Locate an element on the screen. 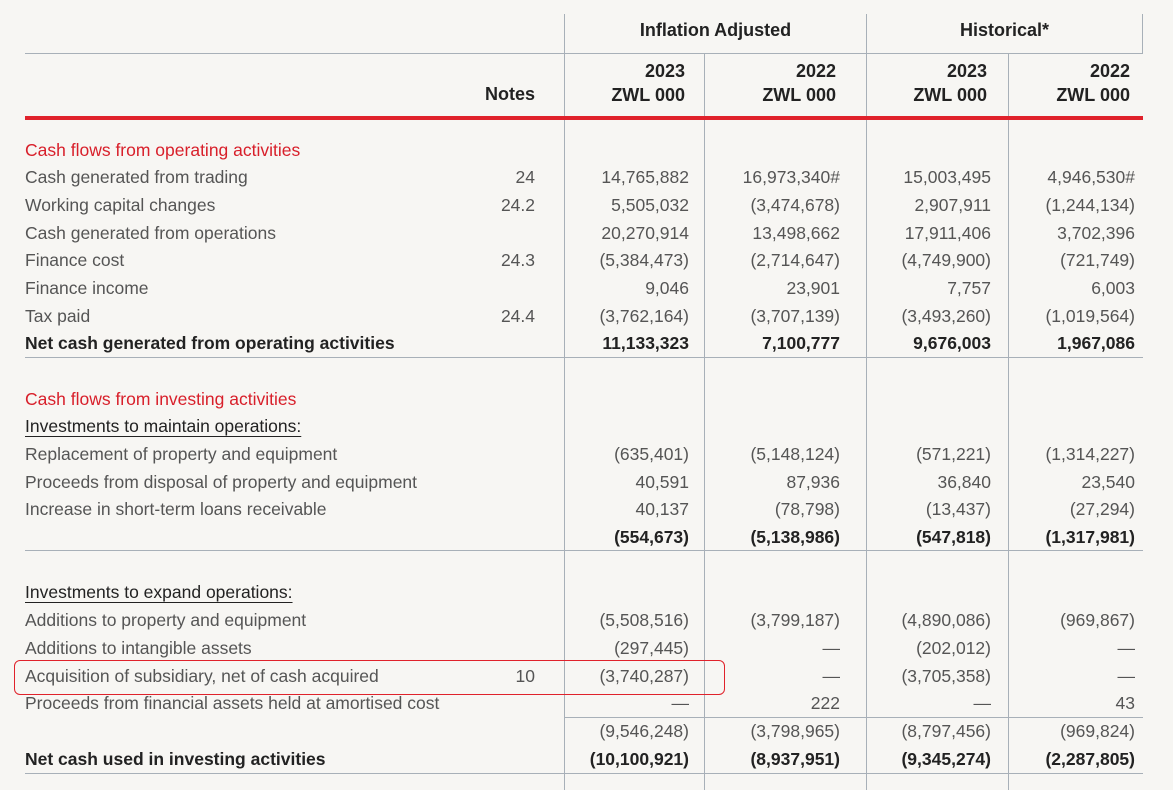 The width and height of the screenshot is (1173, 790). cell: (8,797,456) is located at coordinates (946, 731).